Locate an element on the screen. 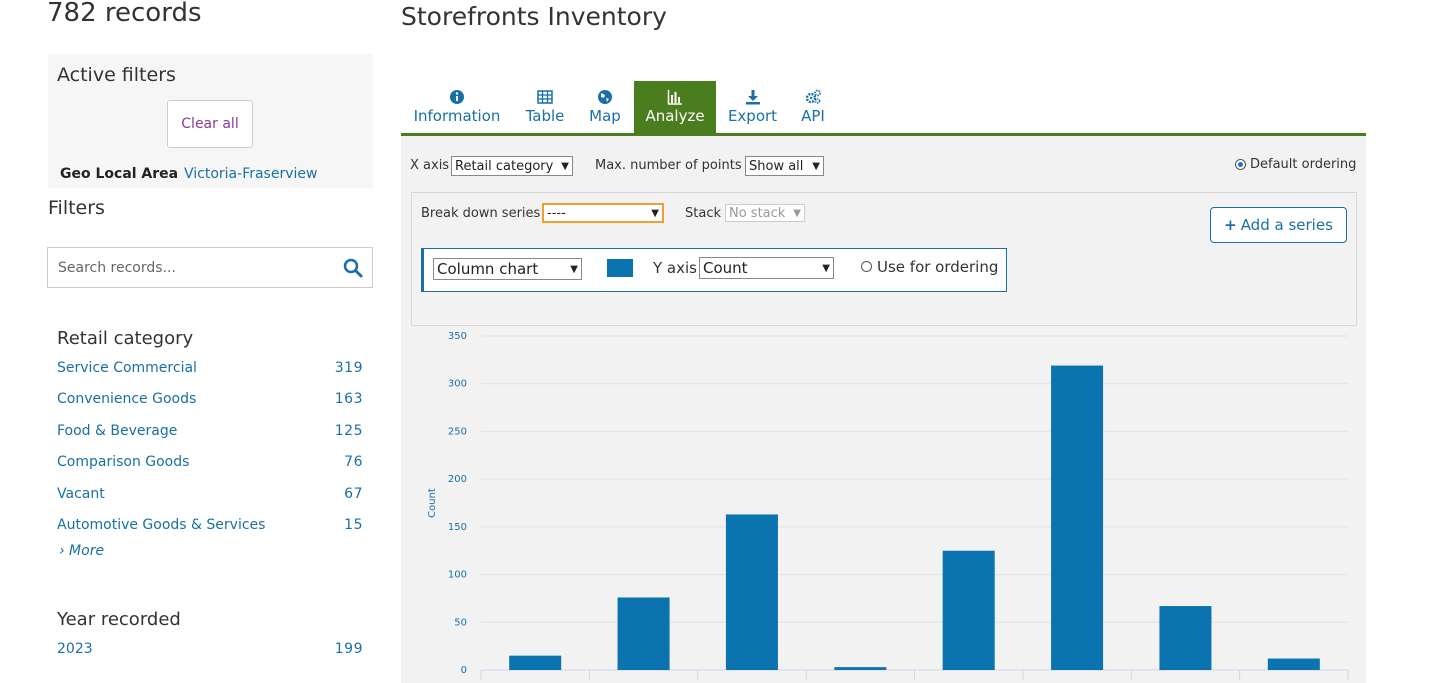 The width and height of the screenshot is (1430, 683). clear-all-button: Clear all is located at coordinates (210, 124).